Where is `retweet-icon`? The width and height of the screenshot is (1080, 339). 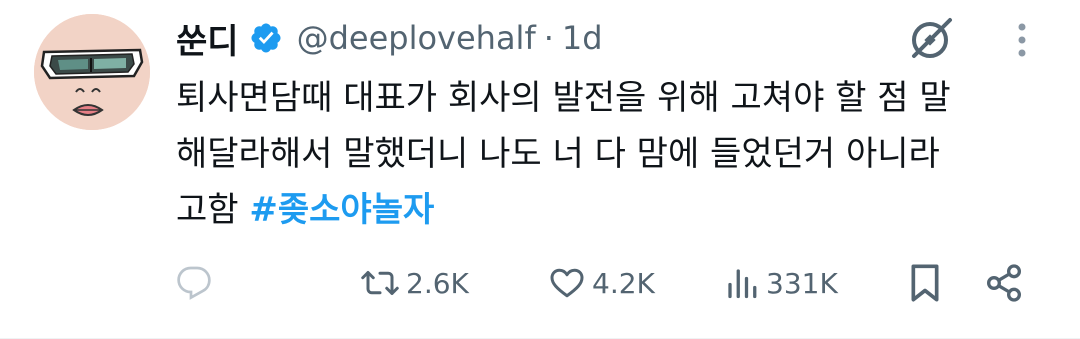 retweet-icon is located at coordinates (380, 283).